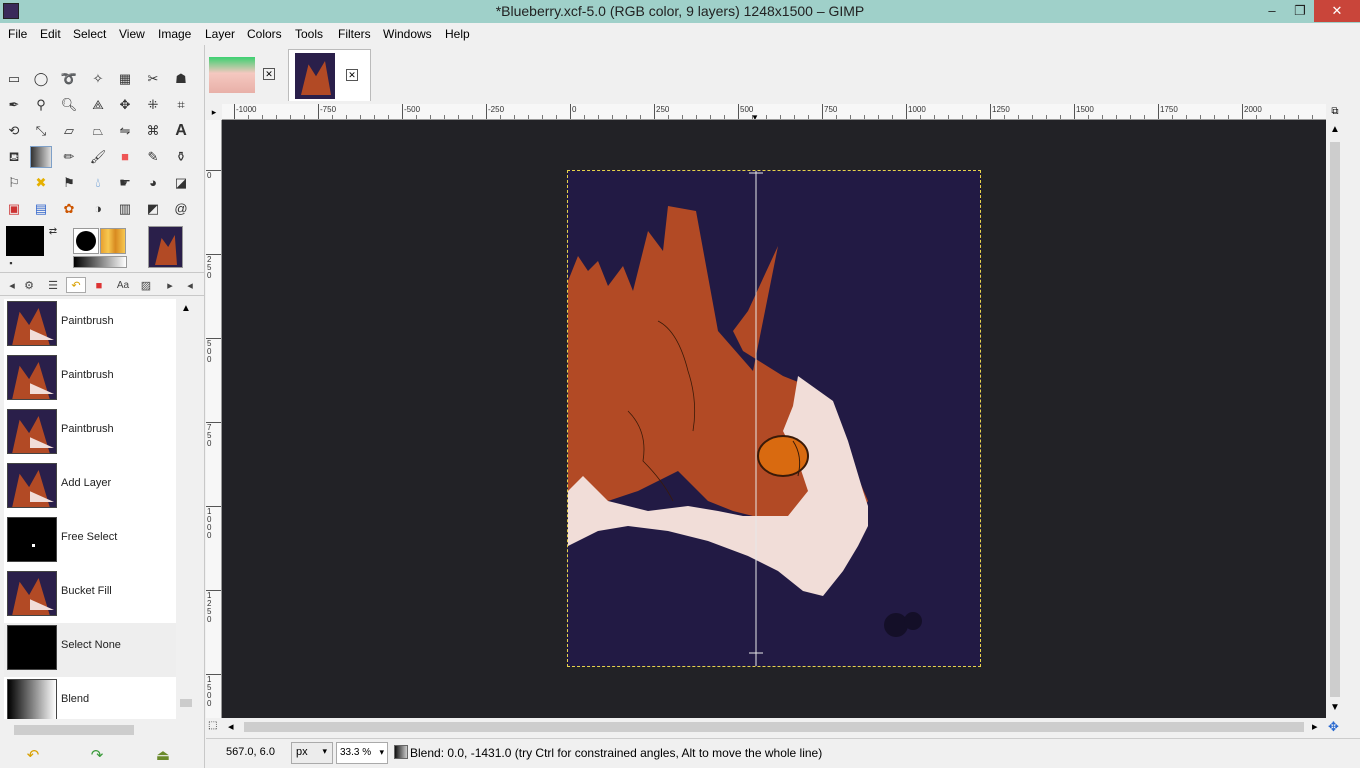  What do you see at coordinates (309, 34) in the screenshot?
I see `menu-tools: Tools` at bounding box center [309, 34].